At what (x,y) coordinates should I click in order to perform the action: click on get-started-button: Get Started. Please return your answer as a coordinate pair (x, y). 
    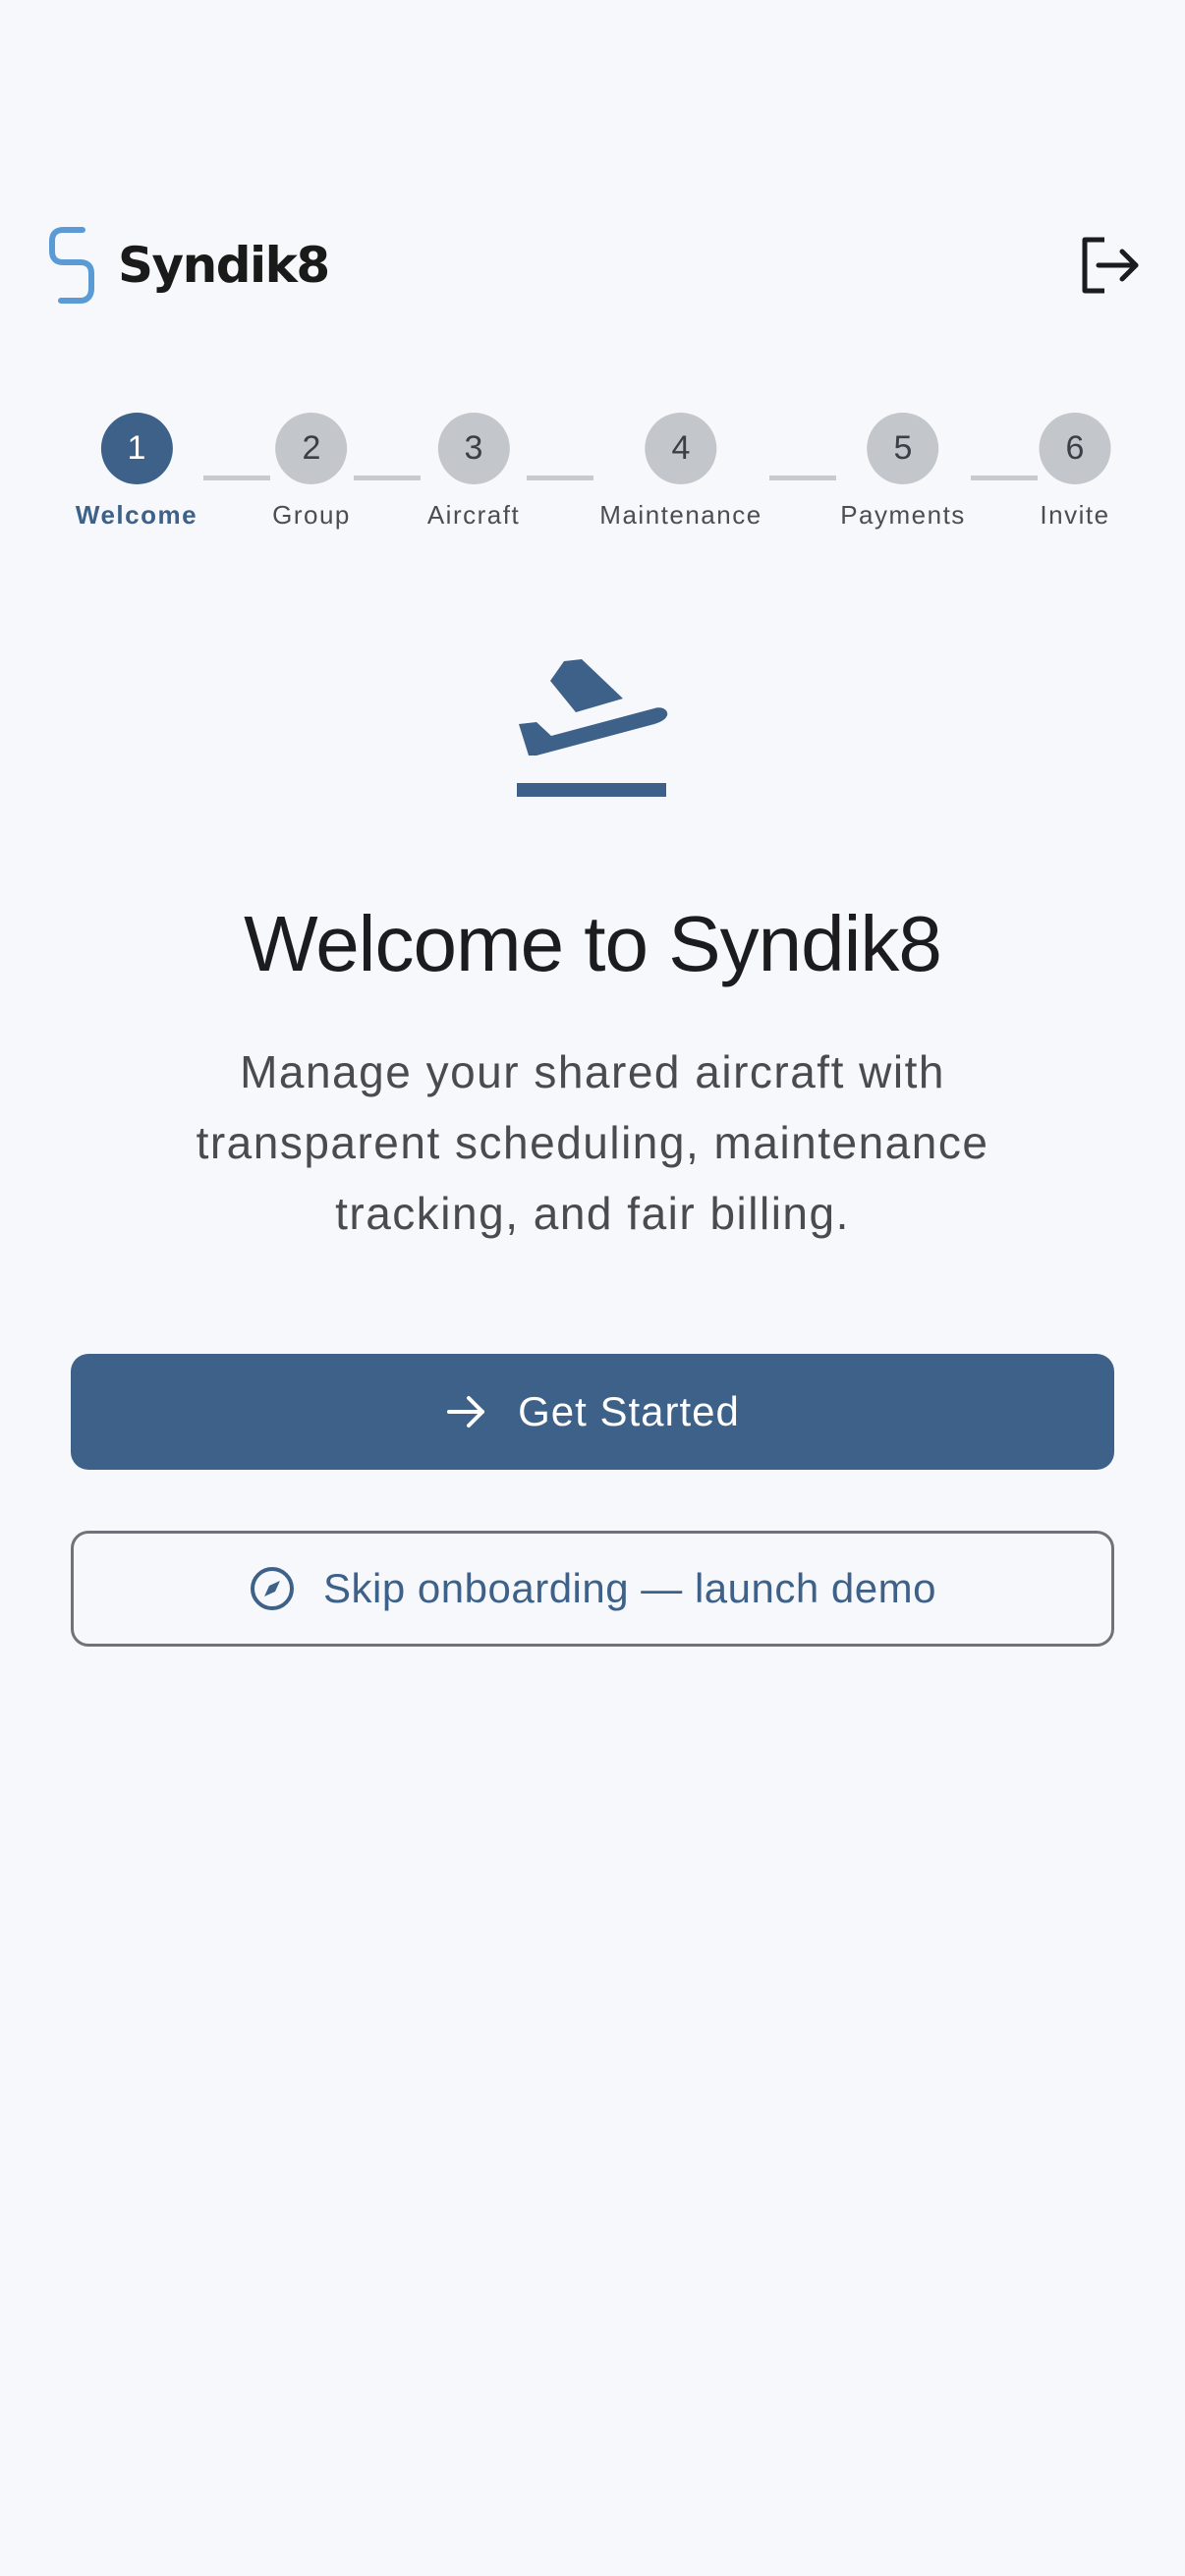
    Looking at the image, I should click on (592, 1412).